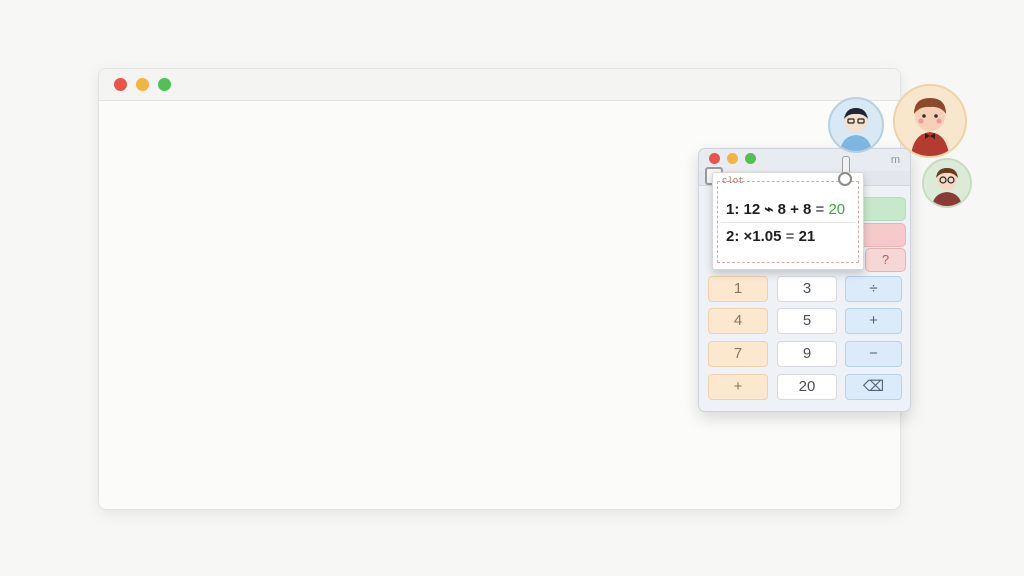 The height and width of the screenshot is (576, 1024). What do you see at coordinates (845, 179) in the screenshot?
I see `tape-knob-icon` at bounding box center [845, 179].